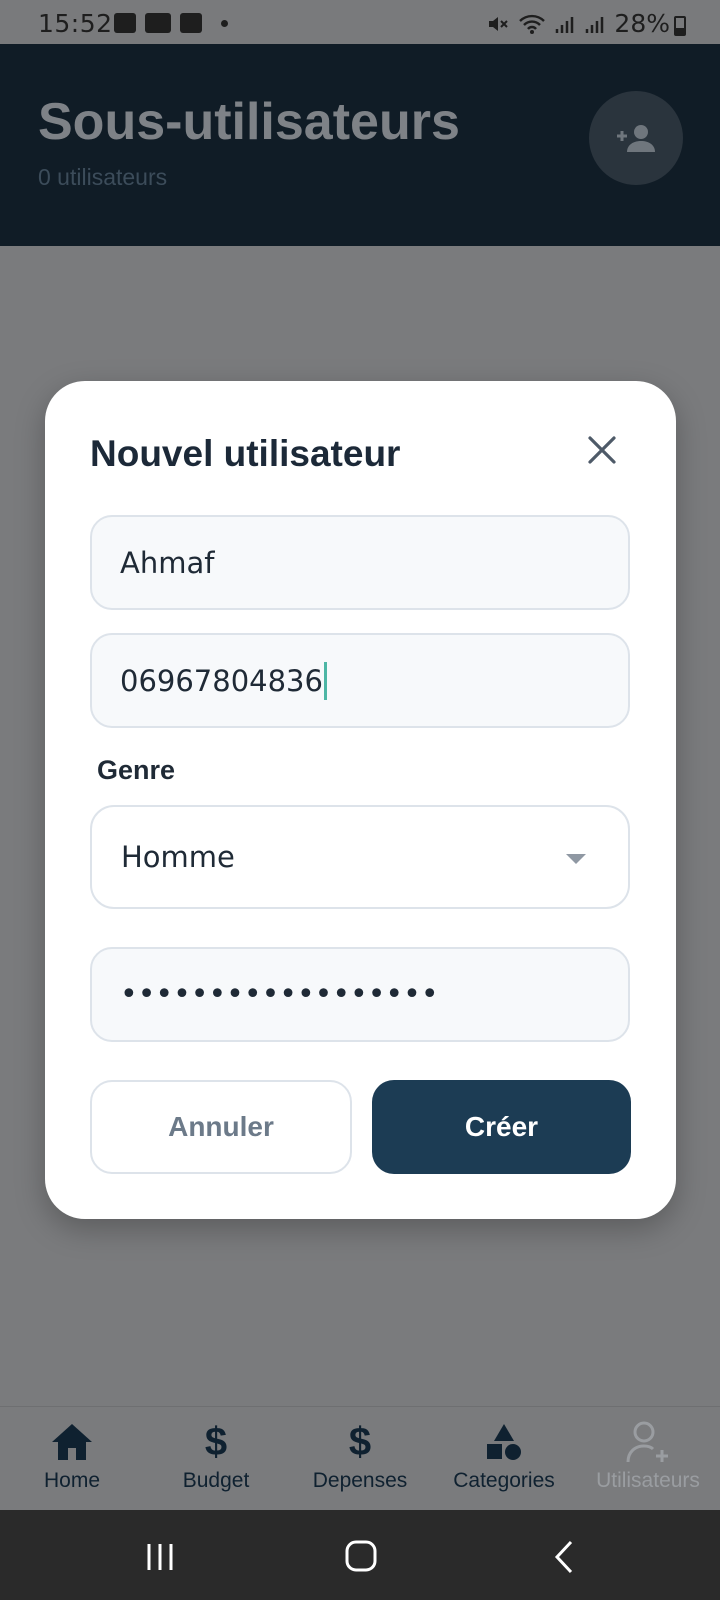 Image resolution: width=720 pixels, height=1600 pixels. Describe the element at coordinates (249, 122) in the screenshot. I see `page-title: Sous-utilisateurs` at that location.